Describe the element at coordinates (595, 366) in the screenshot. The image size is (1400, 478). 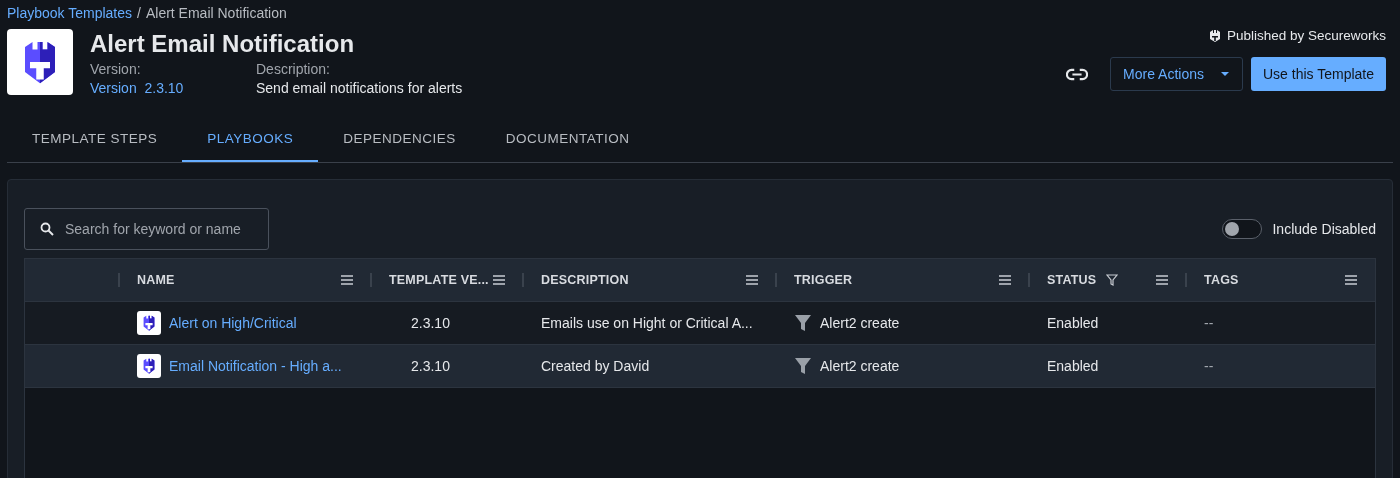
I see `table-cell: Created by David` at that location.